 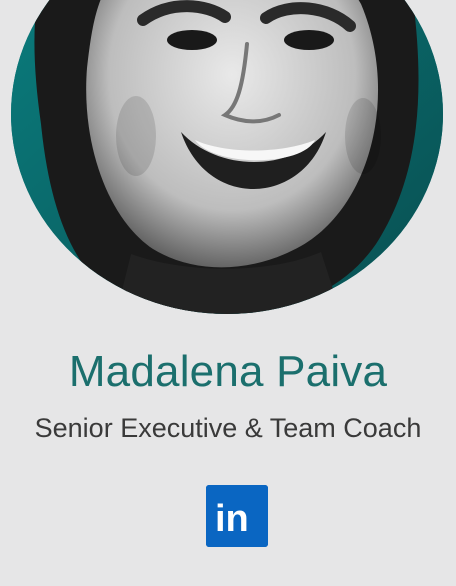 What do you see at coordinates (228, 371) in the screenshot?
I see `profile-name: Madalena Paiva` at bounding box center [228, 371].